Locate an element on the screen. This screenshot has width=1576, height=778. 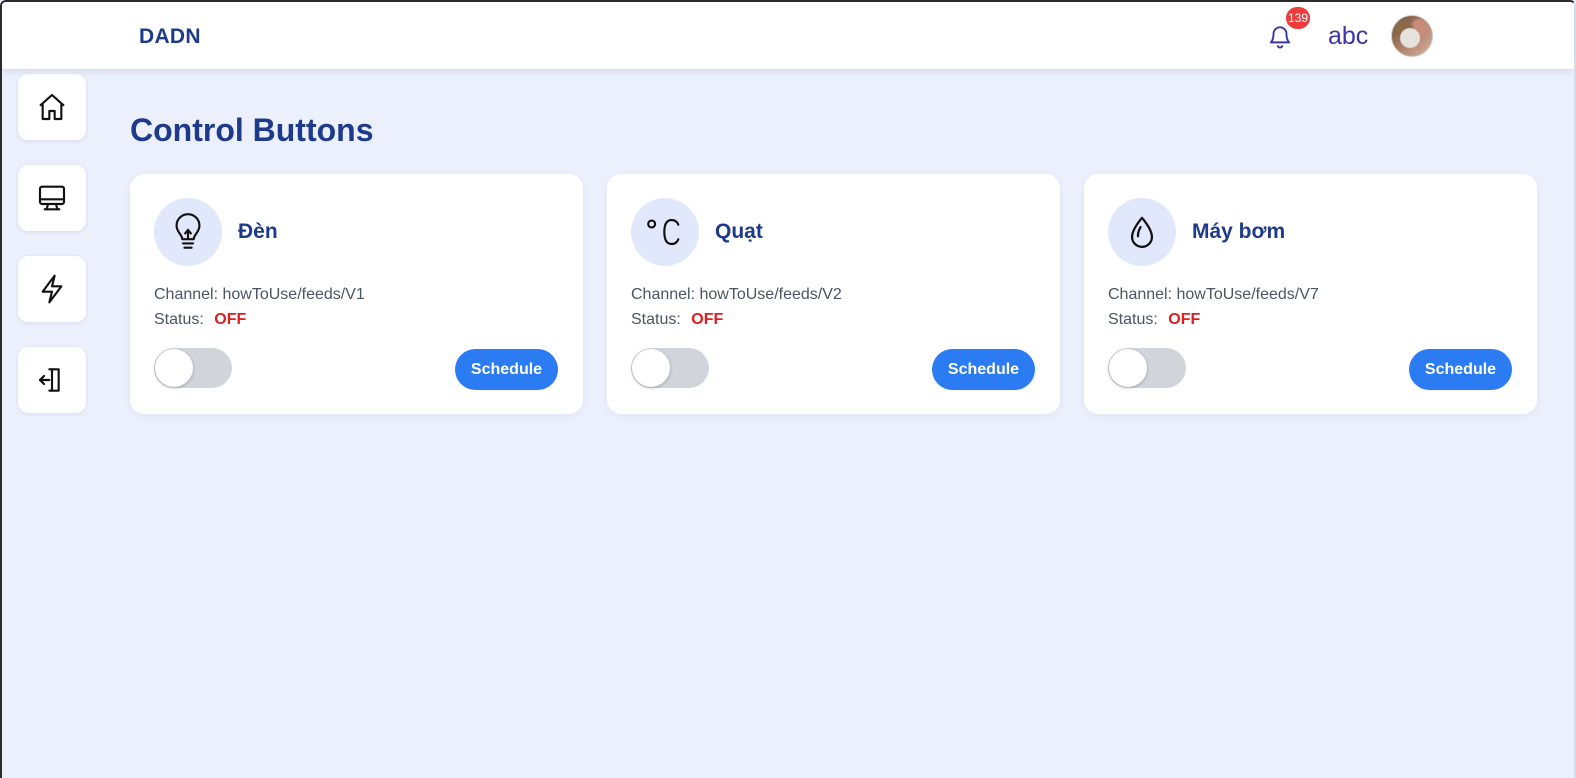
lightbulb-icon is located at coordinates (188, 231).